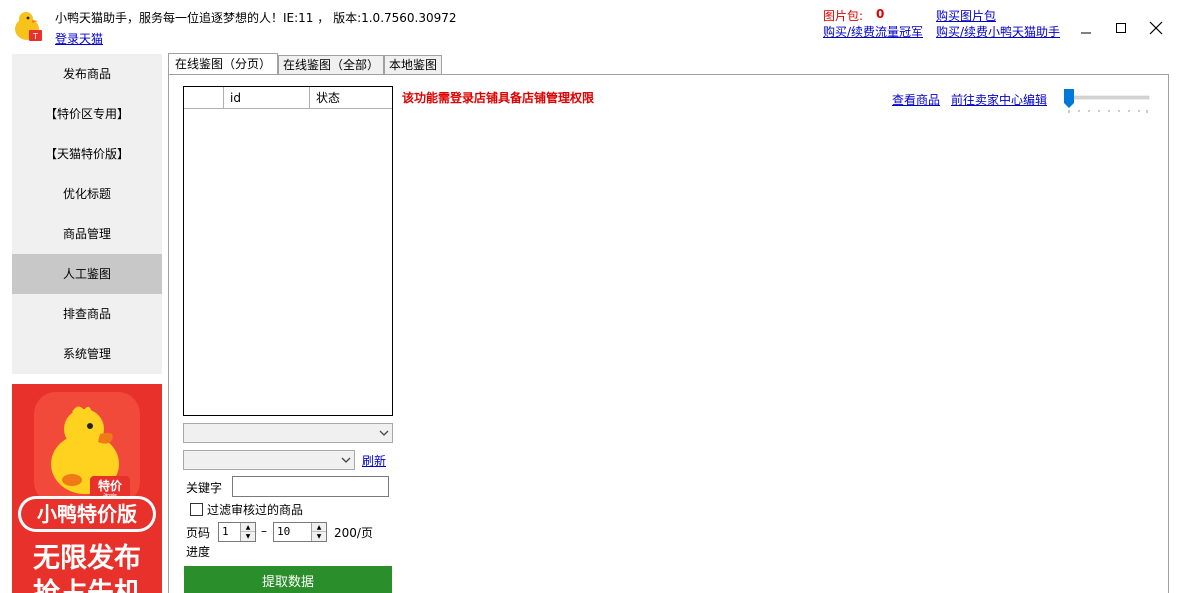 This screenshot has height=593, width=1183. Describe the element at coordinates (267, 98) in the screenshot. I see `column-header-id: id` at that location.